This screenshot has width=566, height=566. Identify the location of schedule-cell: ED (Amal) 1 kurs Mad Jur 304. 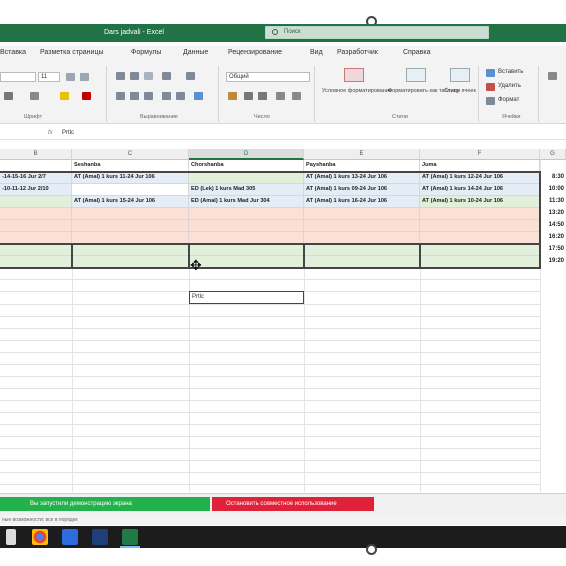
(246, 202).